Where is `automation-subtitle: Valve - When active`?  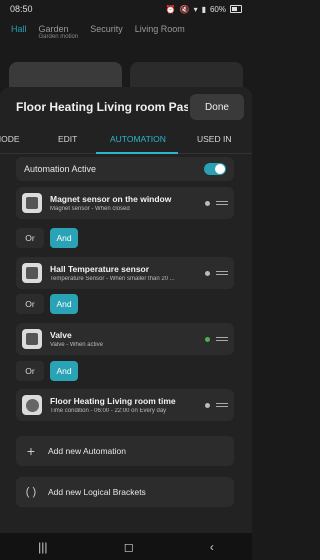 automation-subtitle: Valve - When active is located at coordinates (76, 345).